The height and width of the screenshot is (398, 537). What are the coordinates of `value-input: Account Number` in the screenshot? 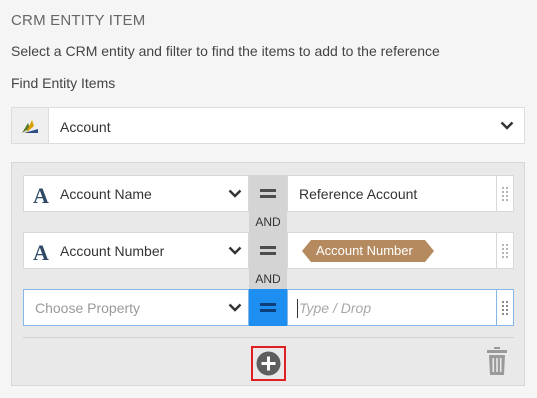 It's located at (392, 250).